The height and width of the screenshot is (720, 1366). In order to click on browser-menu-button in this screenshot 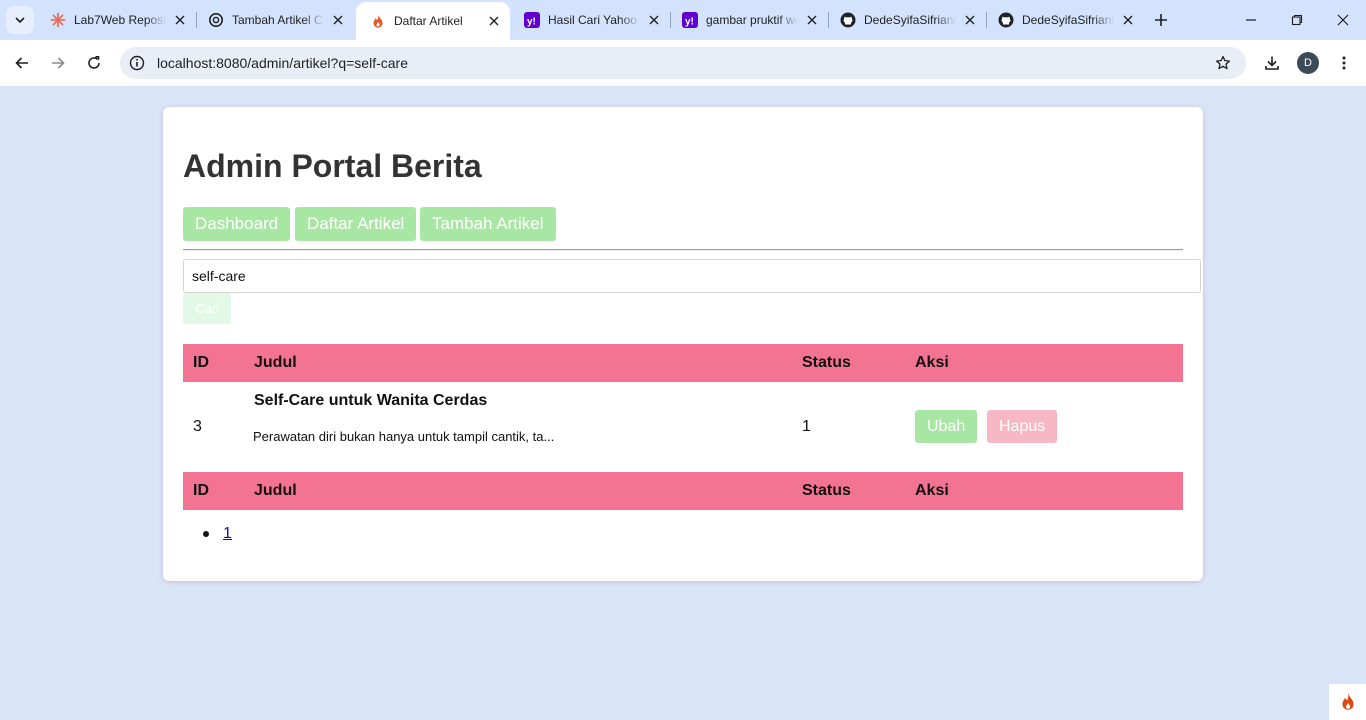, I will do `click(1344, 63)`.